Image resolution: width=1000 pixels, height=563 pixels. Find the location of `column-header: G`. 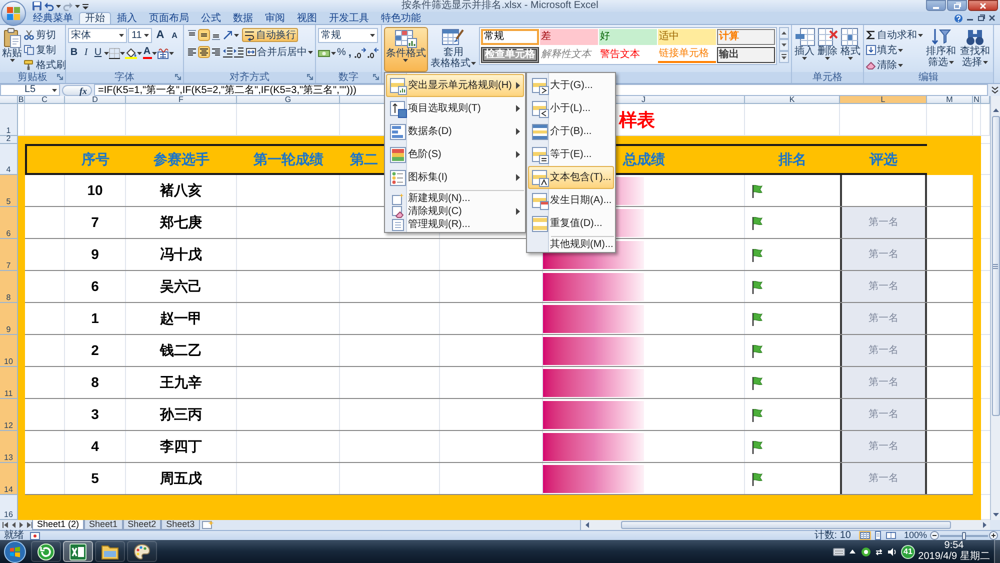

column-header: G is located at coordinates (288, 99).